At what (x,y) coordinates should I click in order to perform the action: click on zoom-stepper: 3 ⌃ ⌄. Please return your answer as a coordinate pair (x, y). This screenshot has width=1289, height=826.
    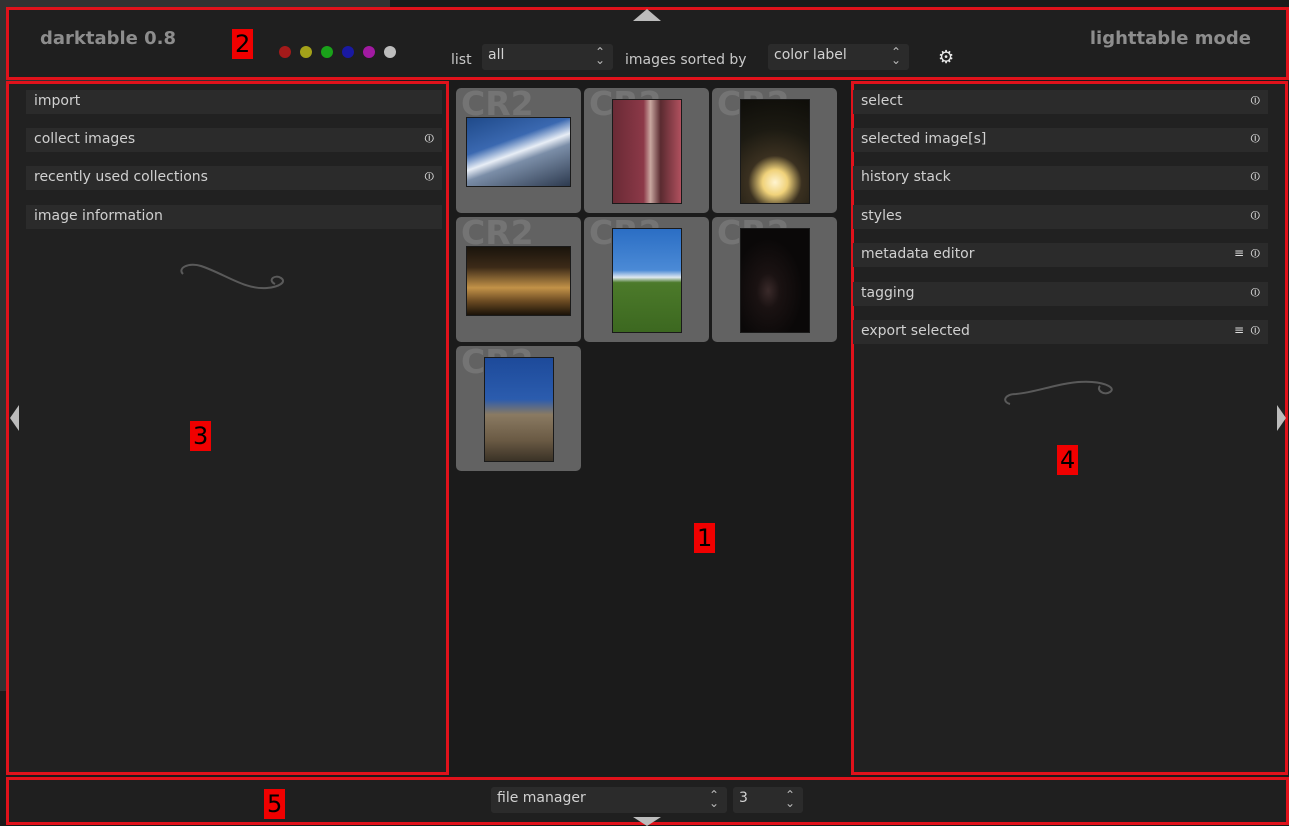
    Looking at the image, I should click on (768, 800).